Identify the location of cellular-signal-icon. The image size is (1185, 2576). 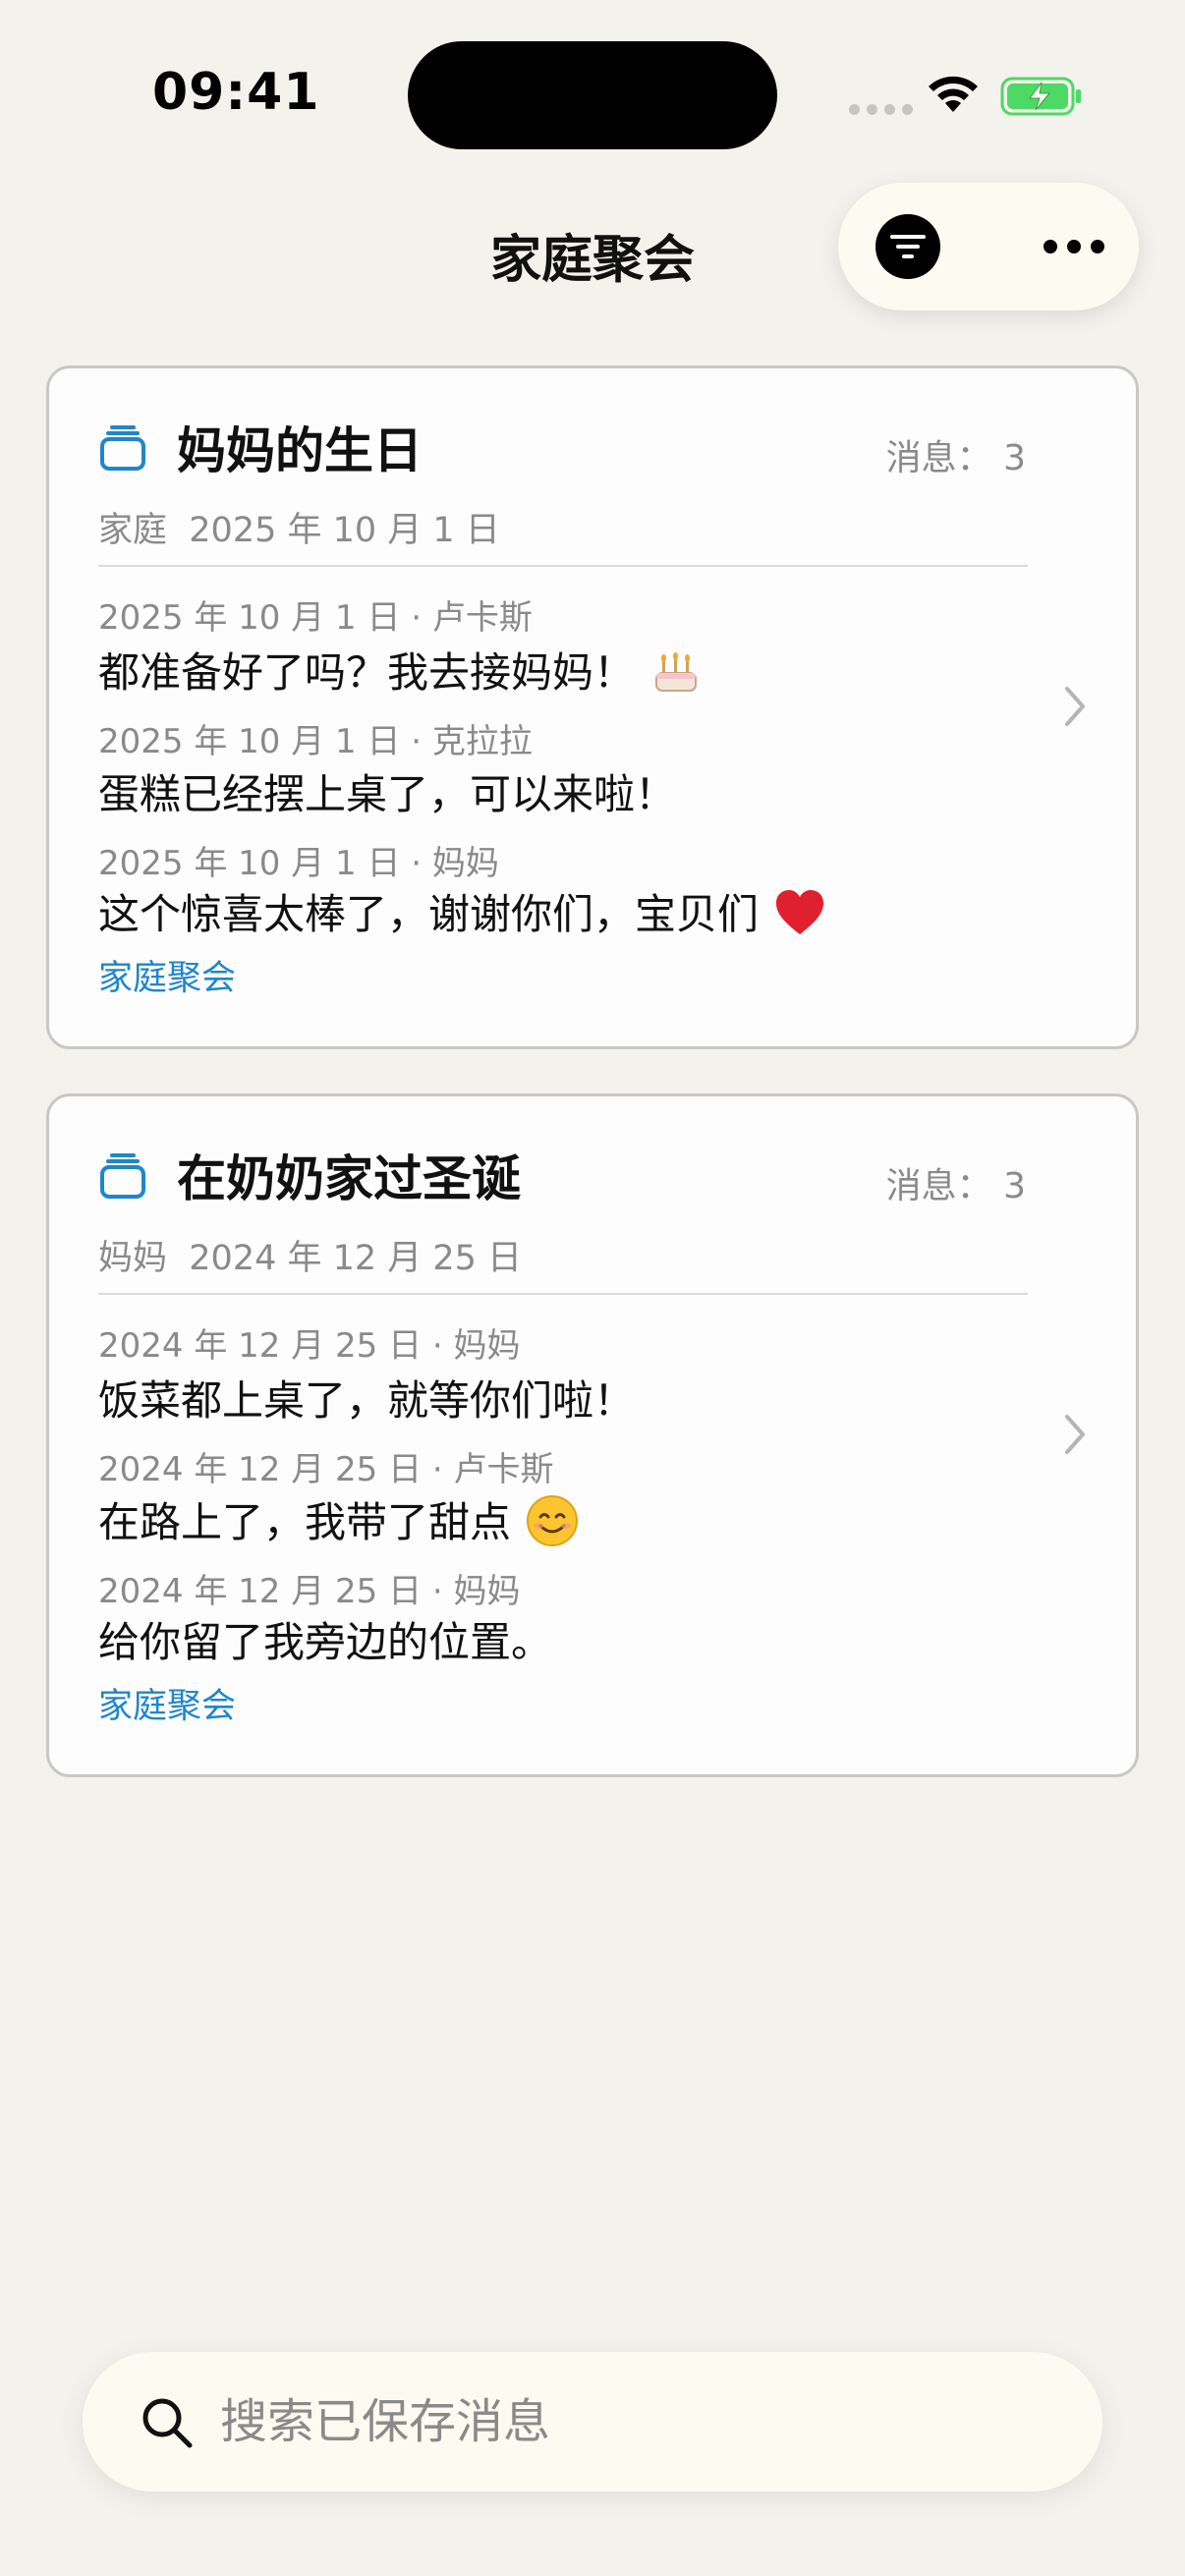
(881, 109).